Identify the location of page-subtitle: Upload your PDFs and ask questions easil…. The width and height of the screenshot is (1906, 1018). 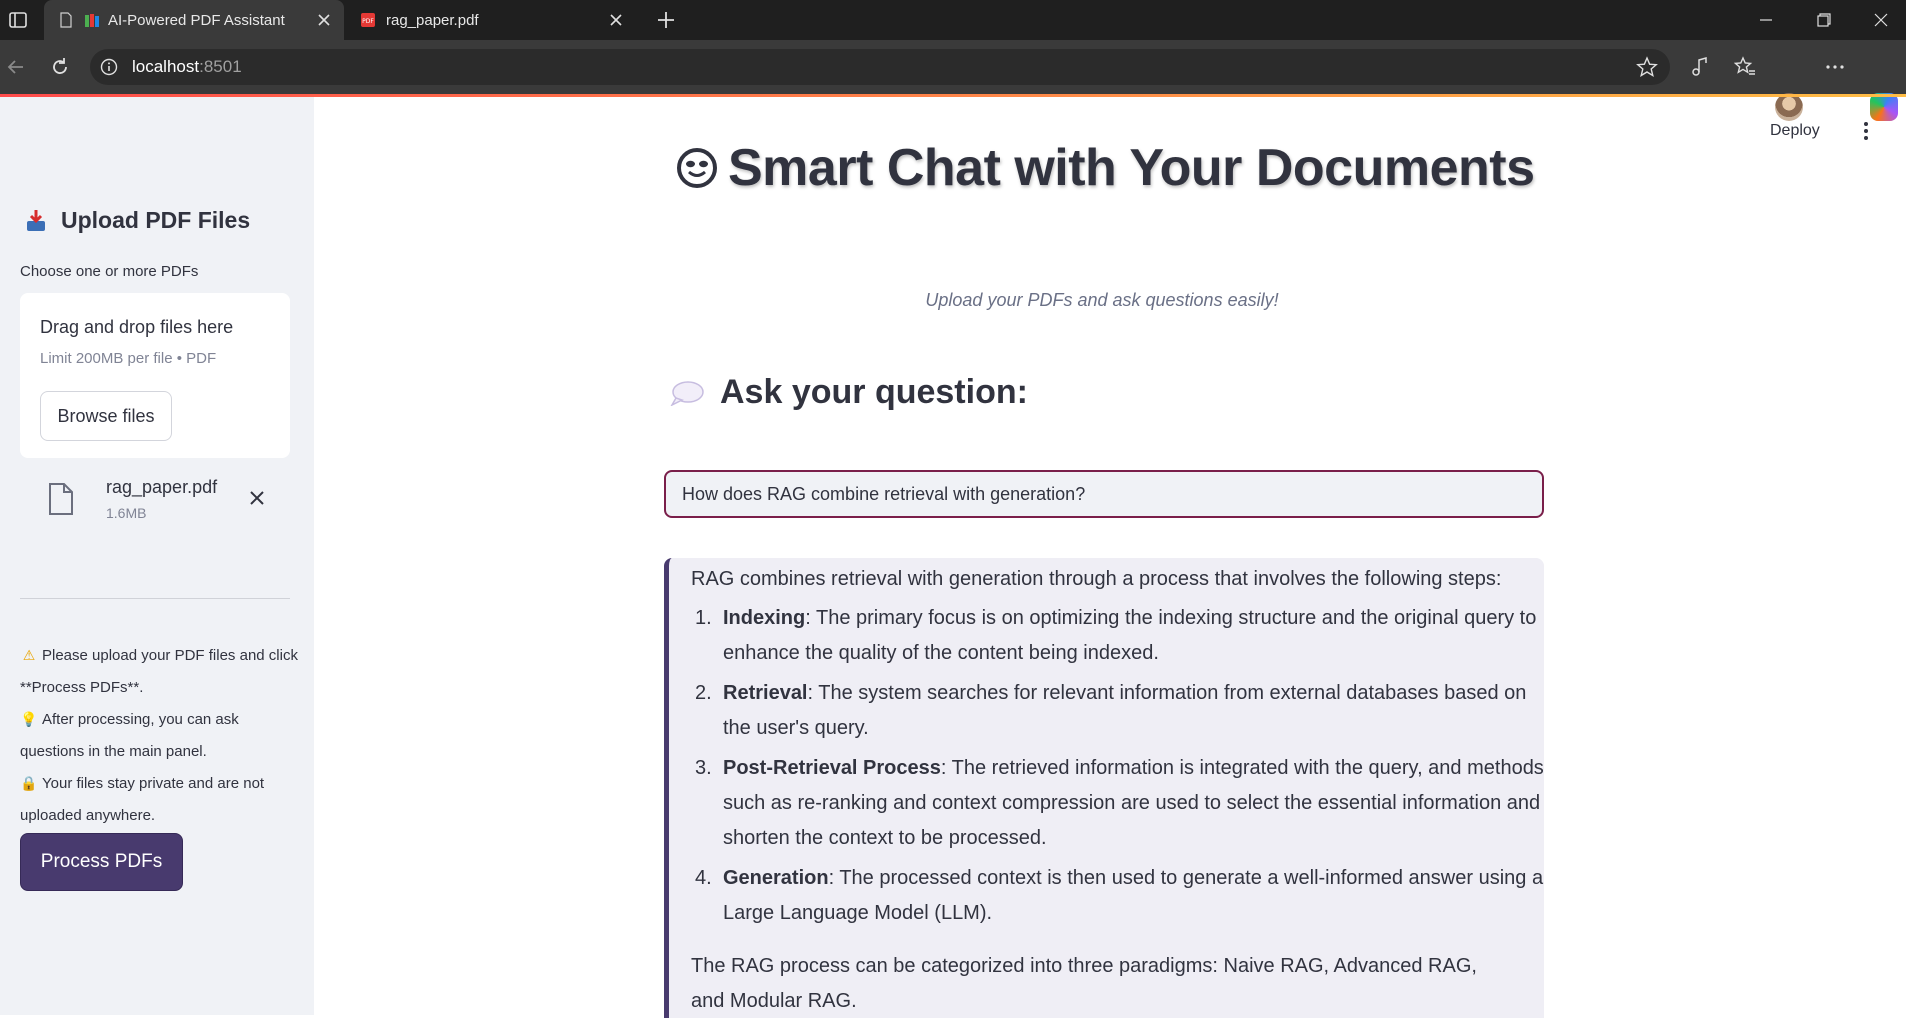
(1102, 300).